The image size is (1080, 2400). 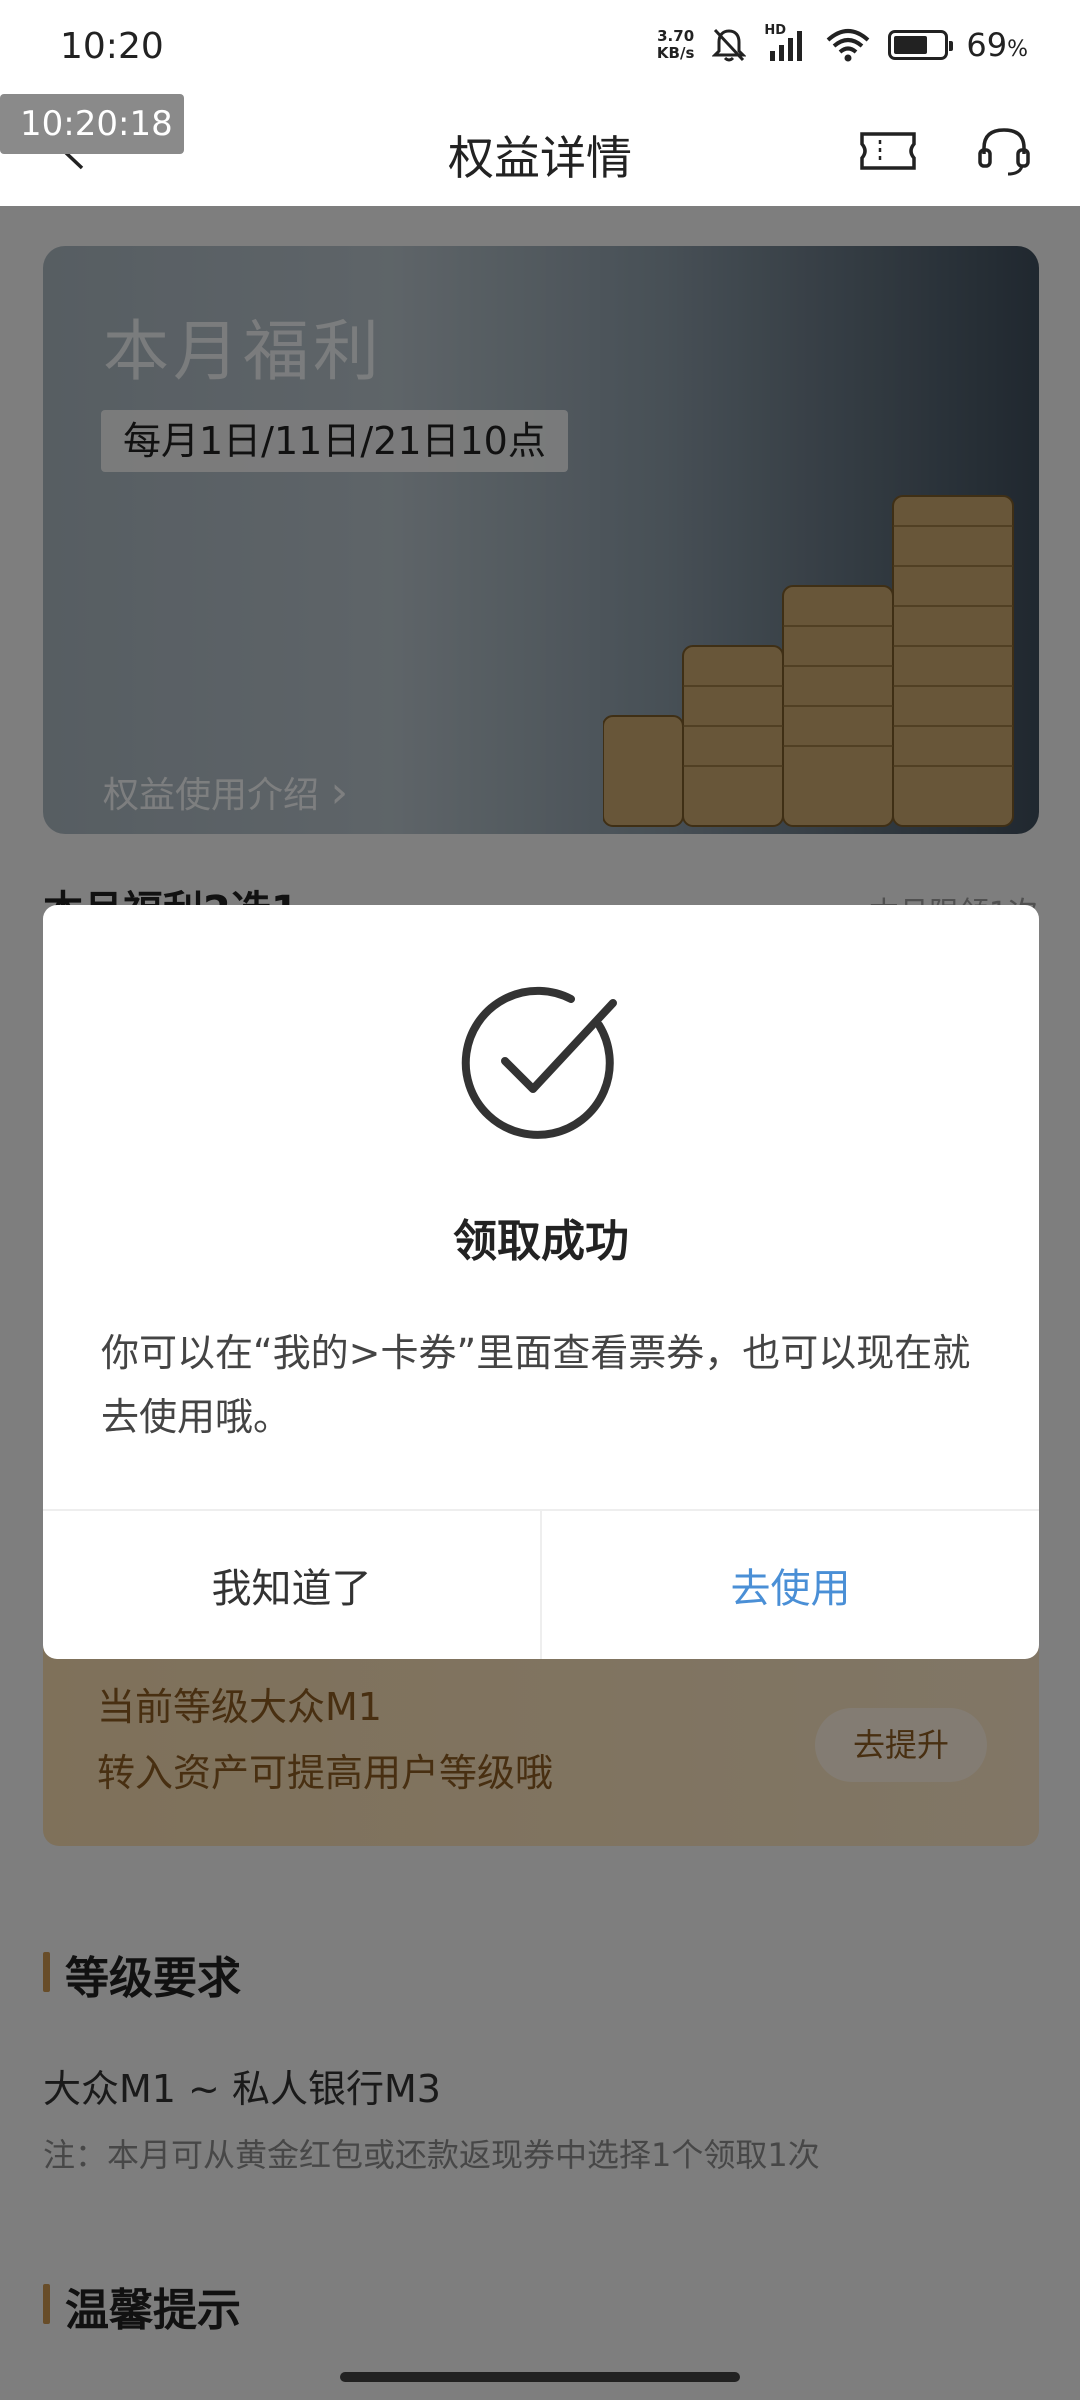 I want to click on customer-service-icon, so click(x=1004, y=150).